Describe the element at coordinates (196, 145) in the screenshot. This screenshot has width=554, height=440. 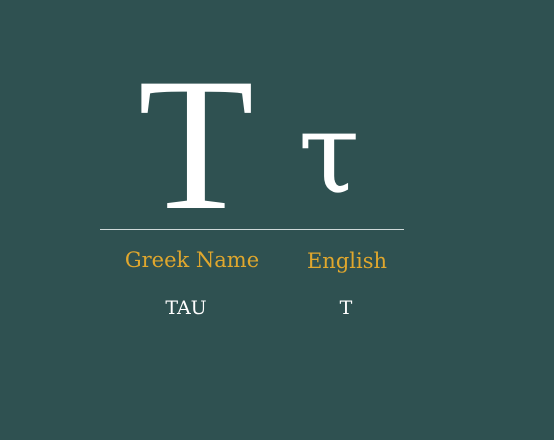
I see `uppercase-letter: Τ` at that location.